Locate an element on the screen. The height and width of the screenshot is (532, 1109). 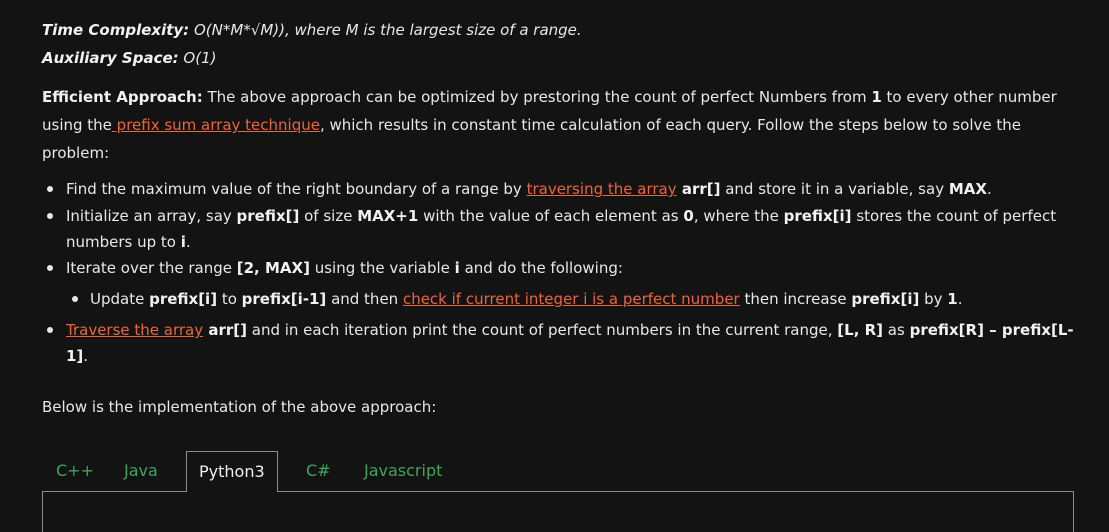
step-text: then increase is located at coordinates (795, 299).